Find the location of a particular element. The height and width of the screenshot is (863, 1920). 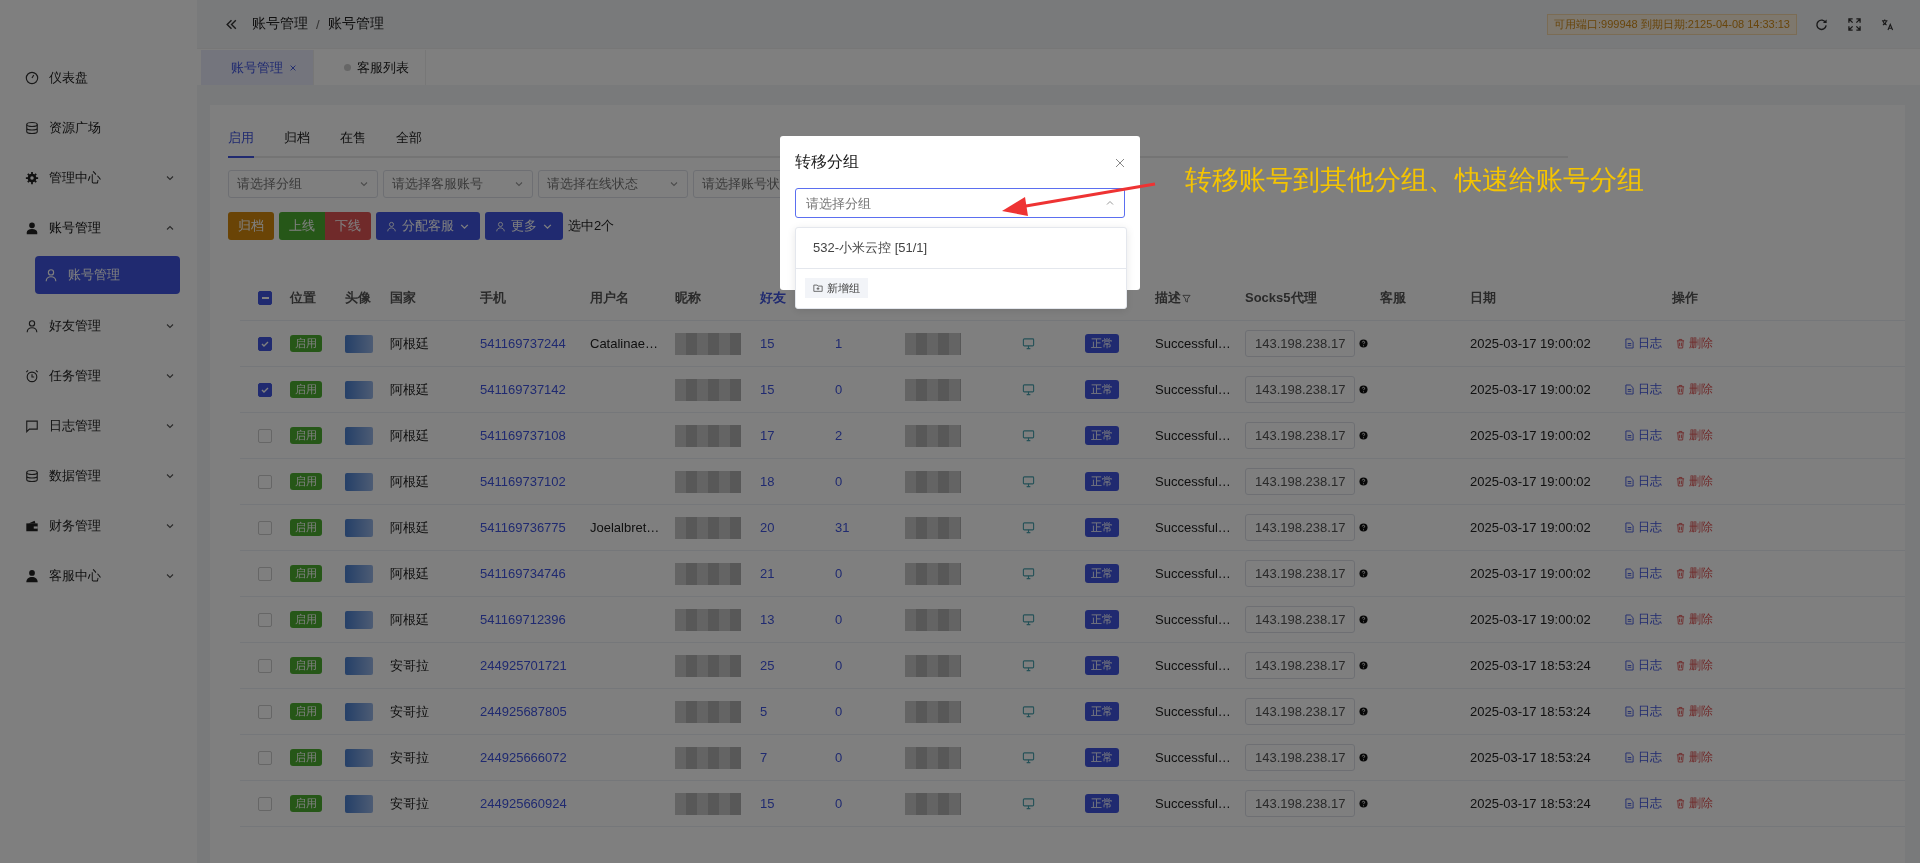

translate-icon is located at coordinates (1887, 24).